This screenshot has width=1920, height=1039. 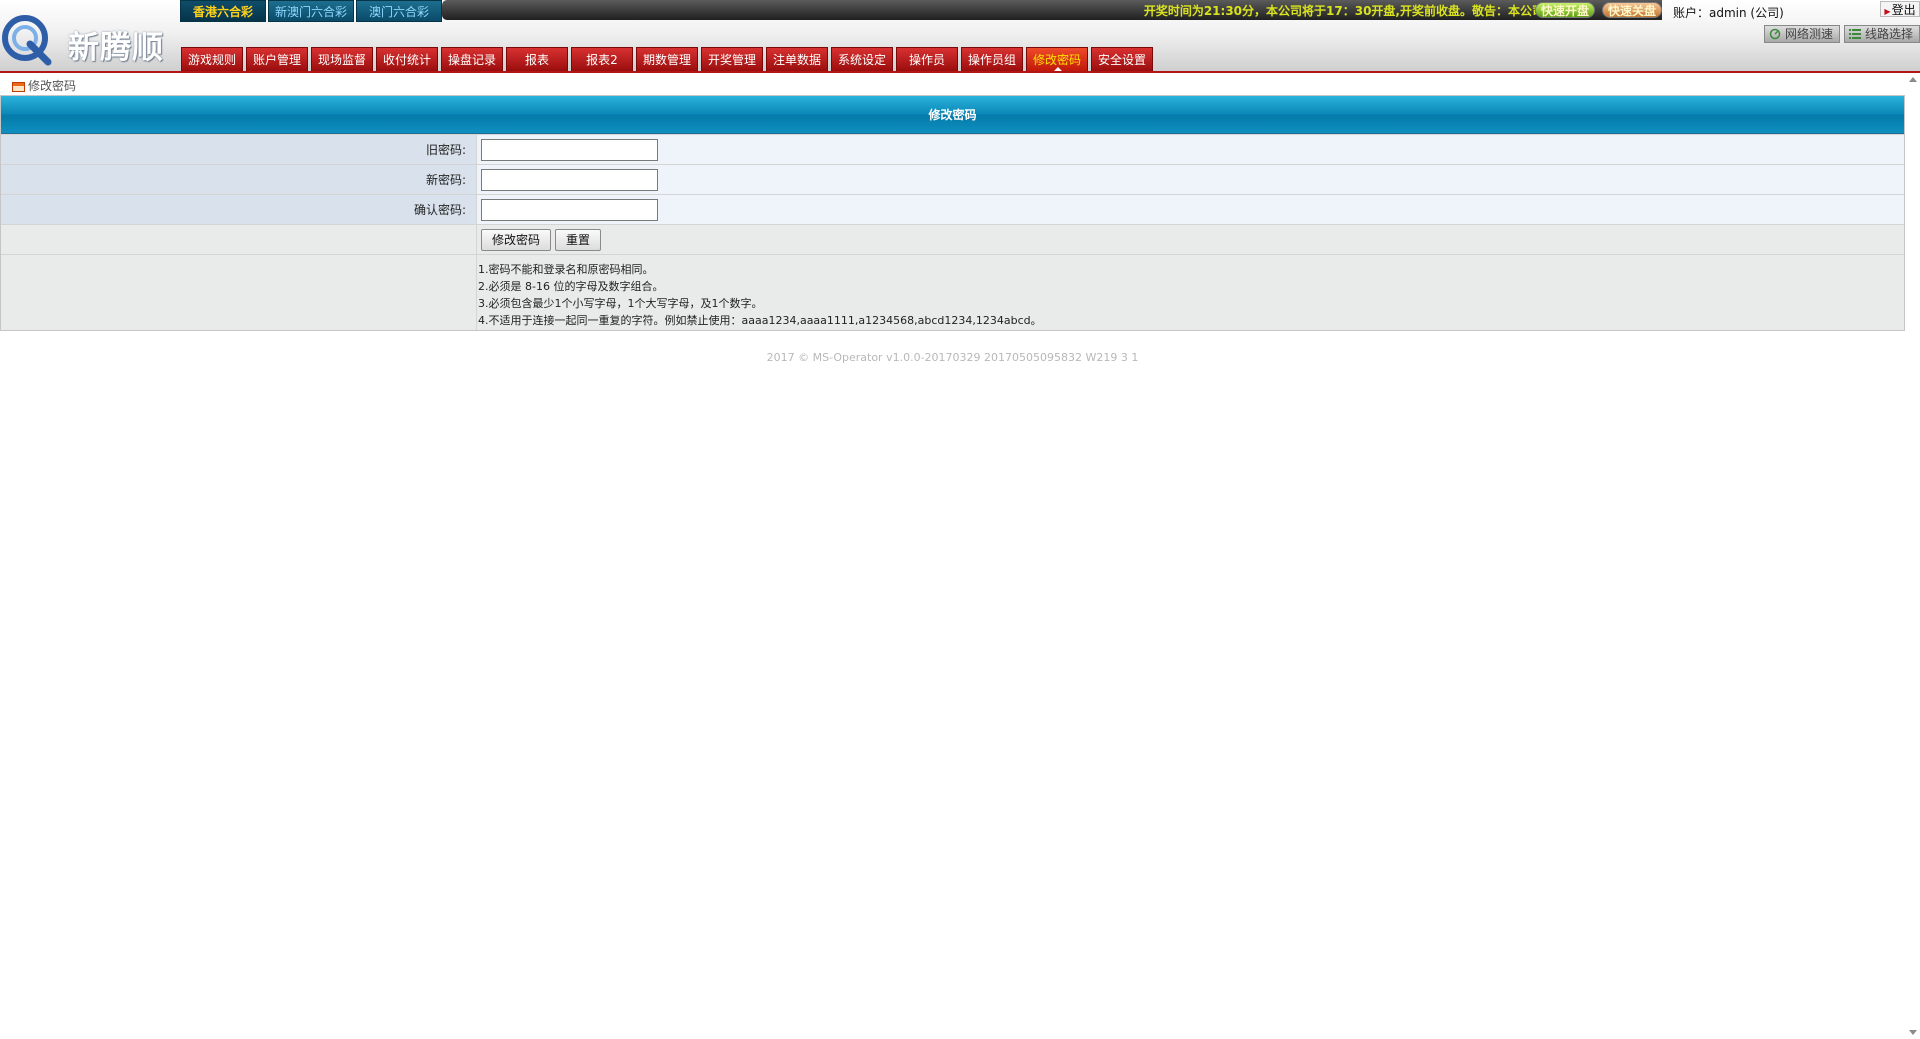 I want to click on gauge-icon, so click(x=1775, y=34).